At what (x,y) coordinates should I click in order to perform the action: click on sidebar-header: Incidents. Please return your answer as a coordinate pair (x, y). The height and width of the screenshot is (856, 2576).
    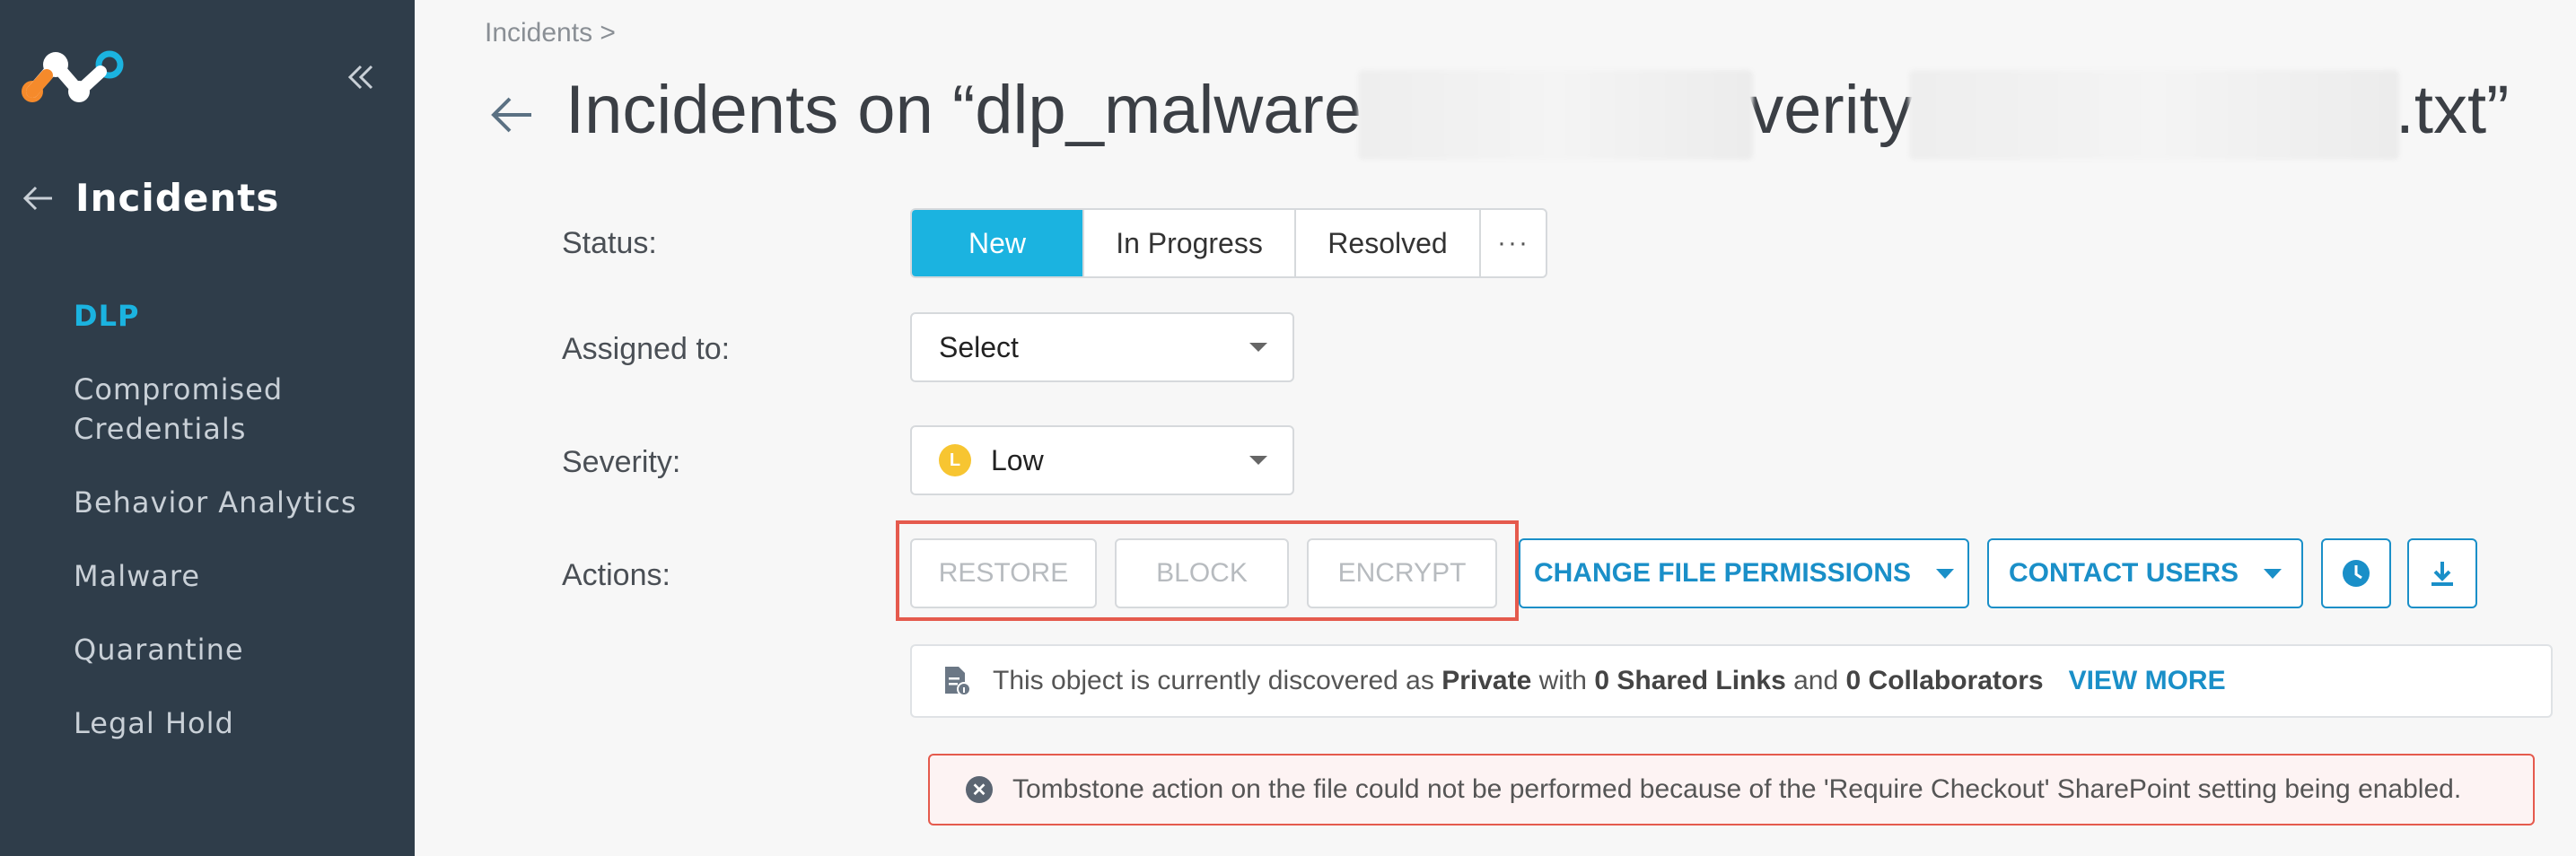
    Looking at the image, I should click on (148, 198).